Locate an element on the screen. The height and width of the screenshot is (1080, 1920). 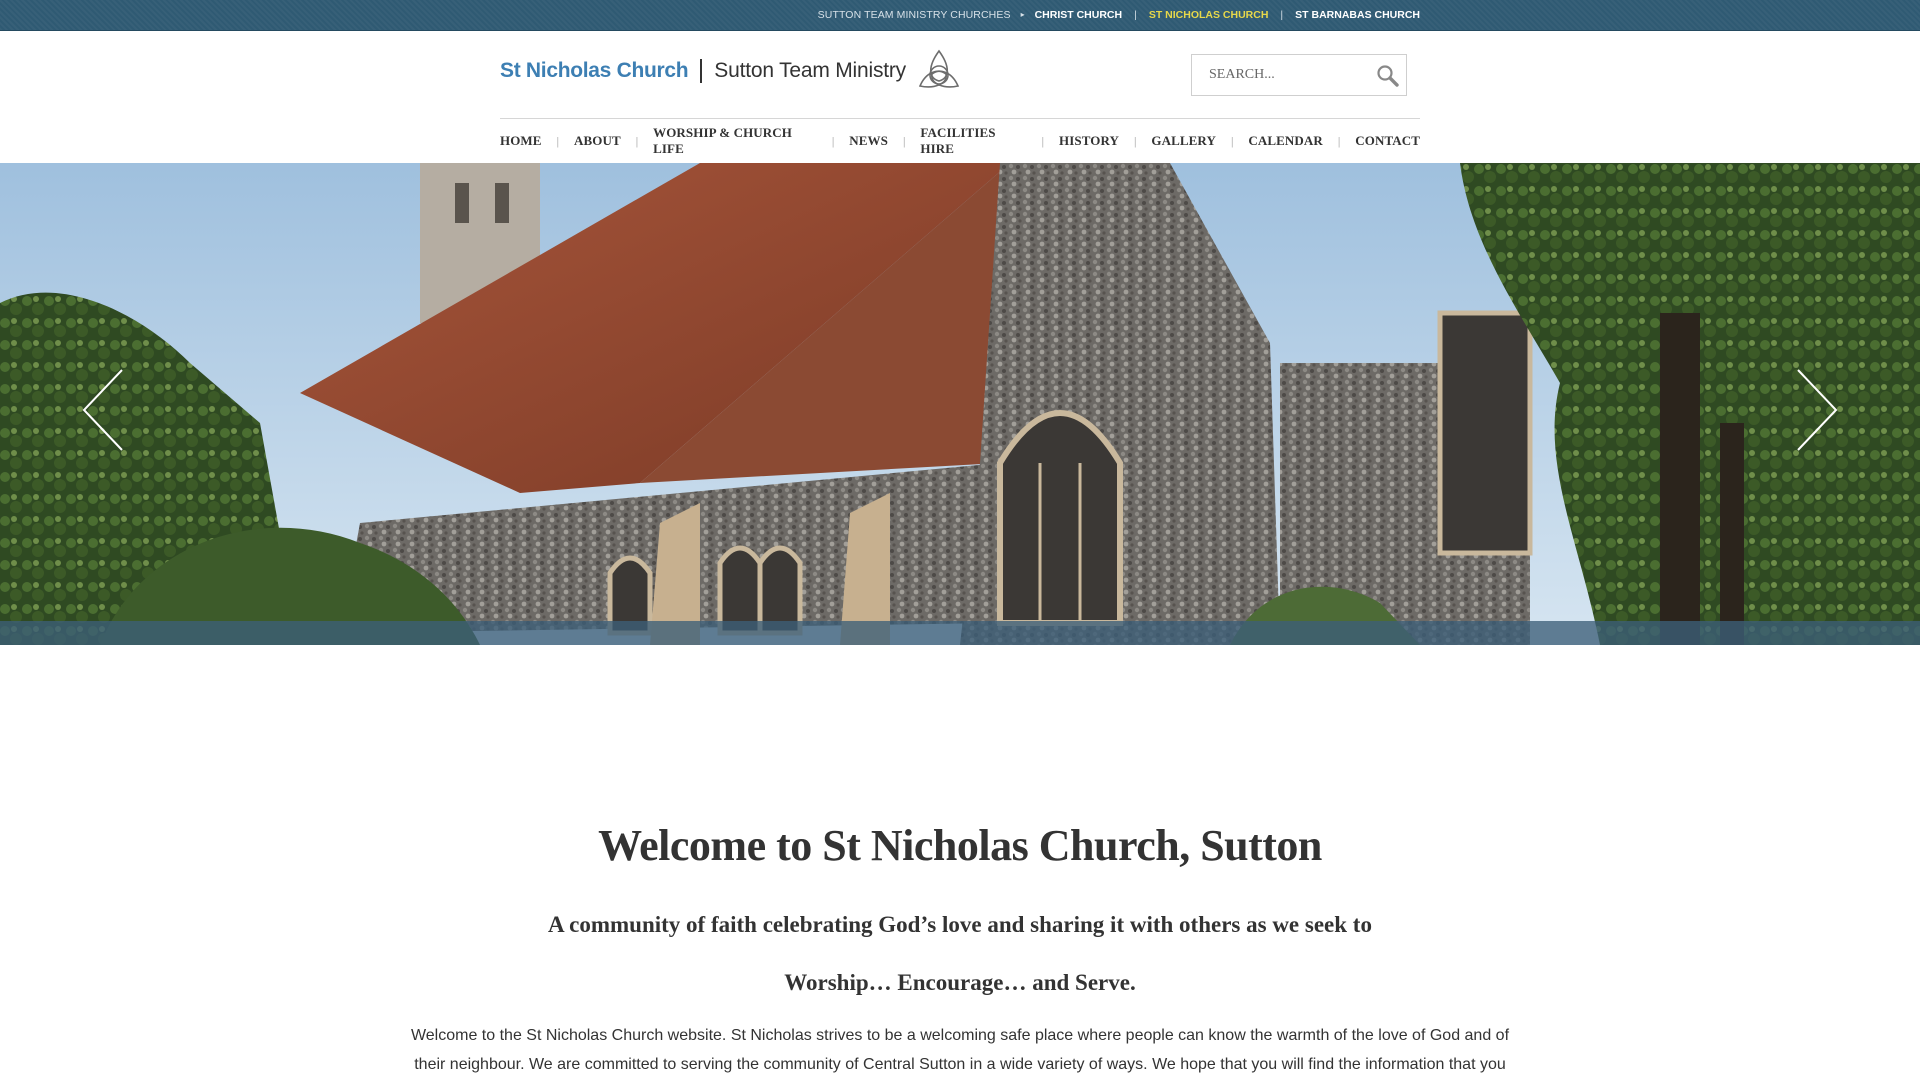
nav-gallery: GALLERY is located at coordinates (1183, 141).